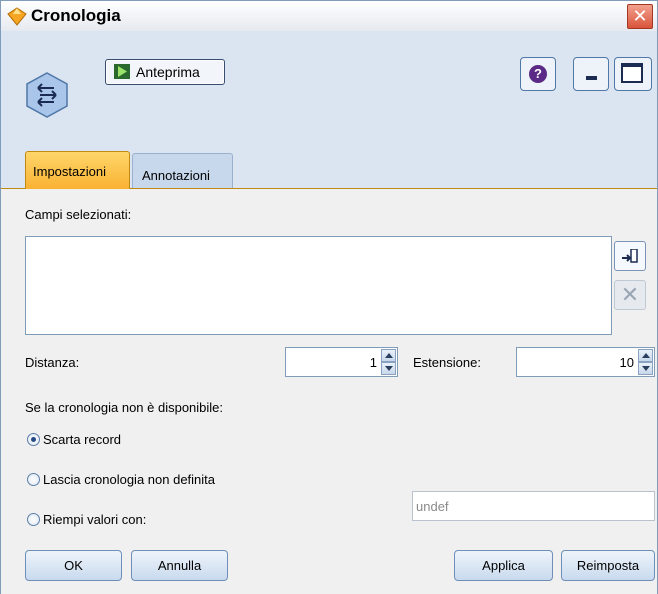 This screenshot has width=658, height=594. What do you see at coordinates (318, 285) in the screenshot?
I see `selected-fields-list` at bounding box center [318, 285].